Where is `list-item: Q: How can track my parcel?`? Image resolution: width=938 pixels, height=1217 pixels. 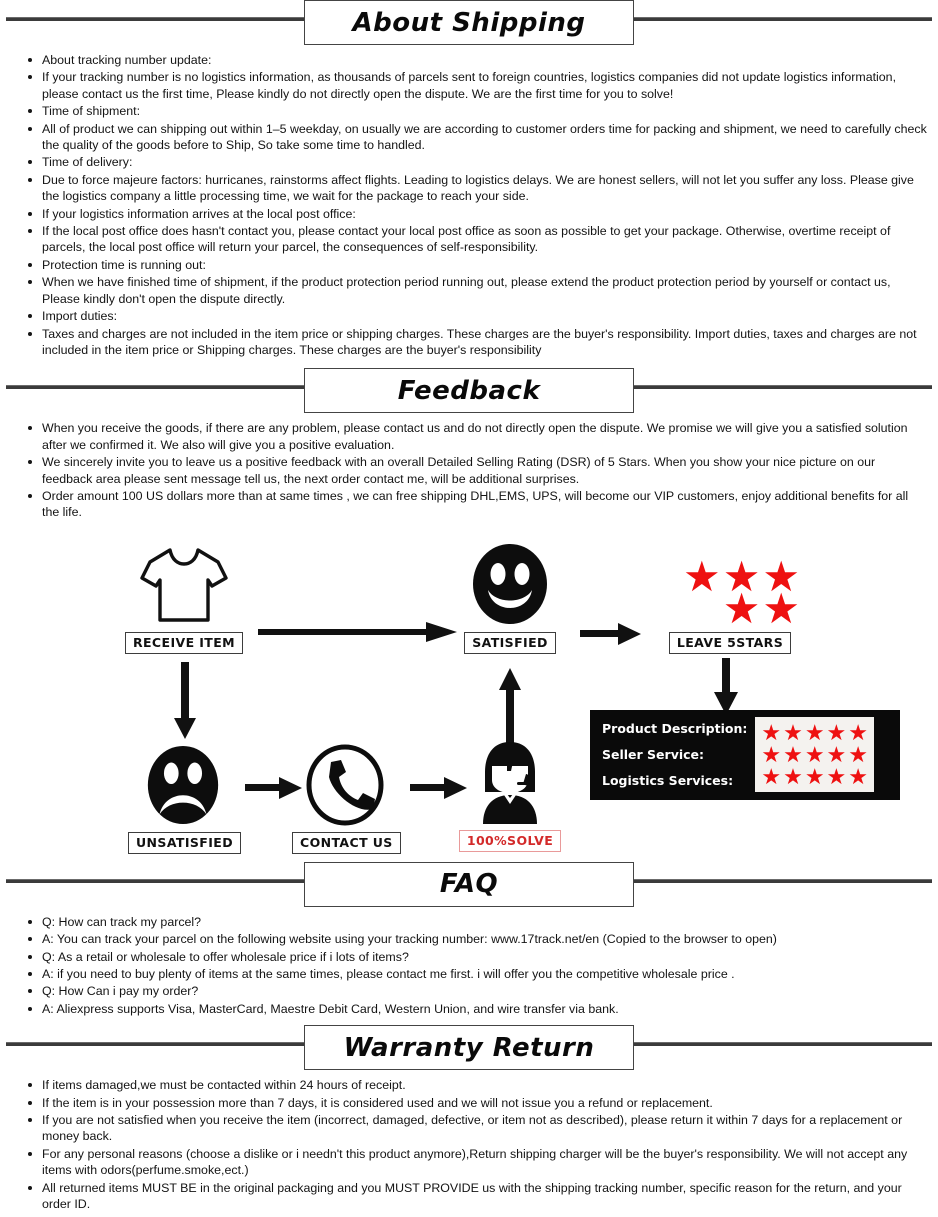 list-item: Q: How can track my parcel? is located at coordinates (478, 922).